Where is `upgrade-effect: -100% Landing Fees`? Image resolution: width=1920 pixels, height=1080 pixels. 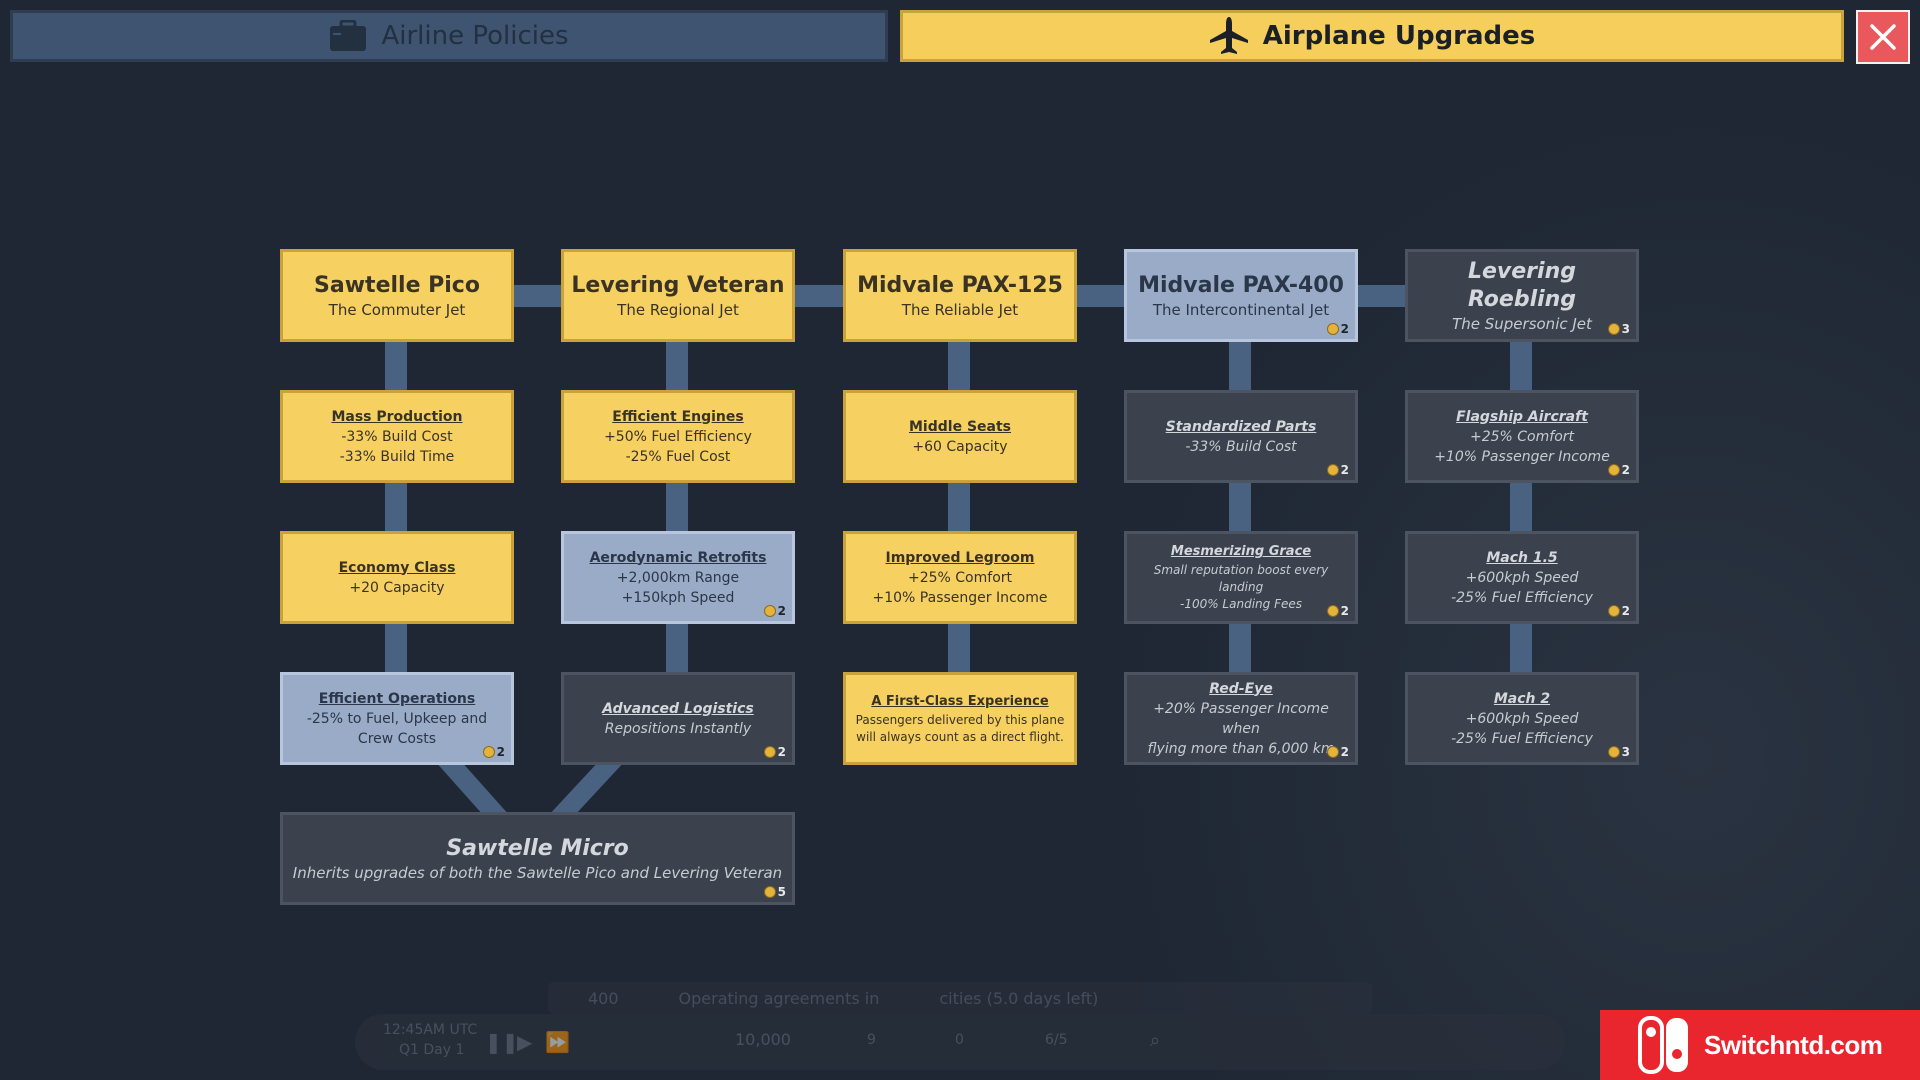
upgrade-effect: -100% Landing Fees is located at coordinates (1240, 604).